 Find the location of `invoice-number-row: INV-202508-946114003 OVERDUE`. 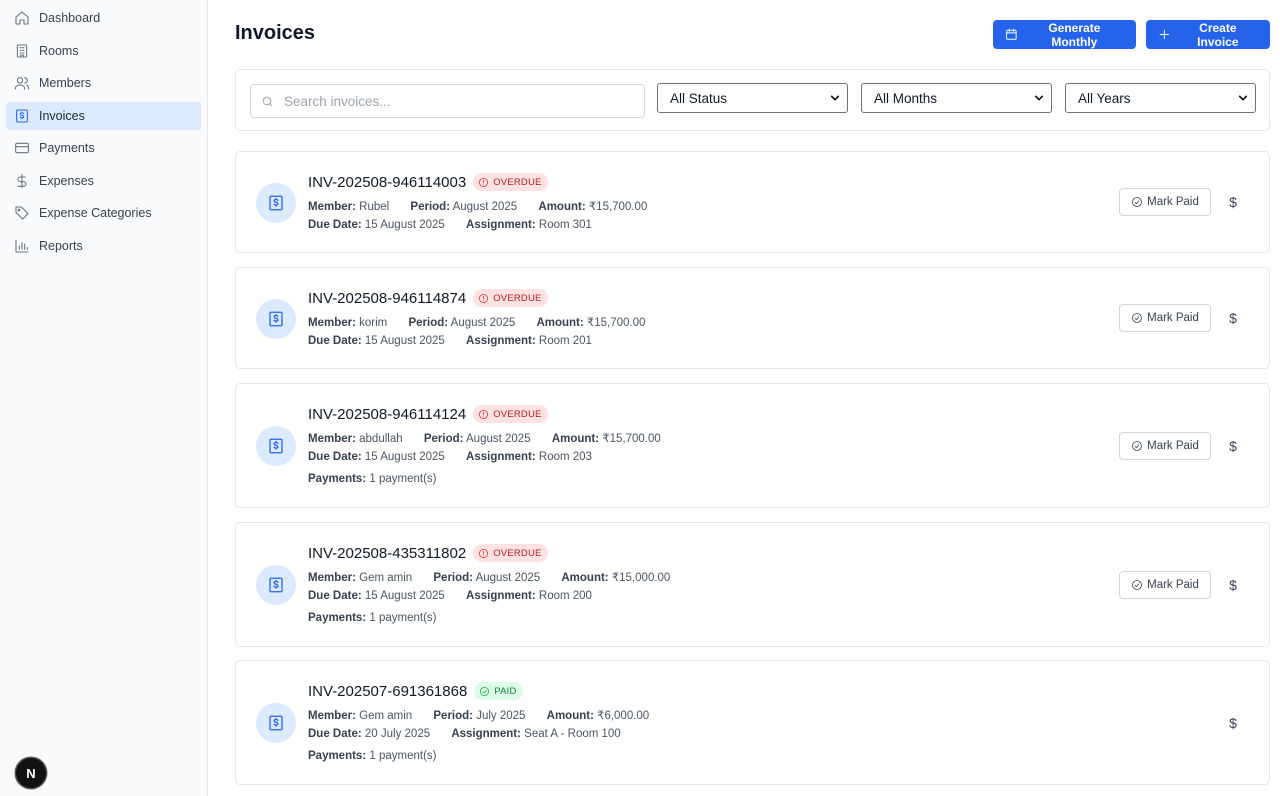

invoice-number-row: INV-202508-946114003 OVERDUE is located at coordinates (428, 182).